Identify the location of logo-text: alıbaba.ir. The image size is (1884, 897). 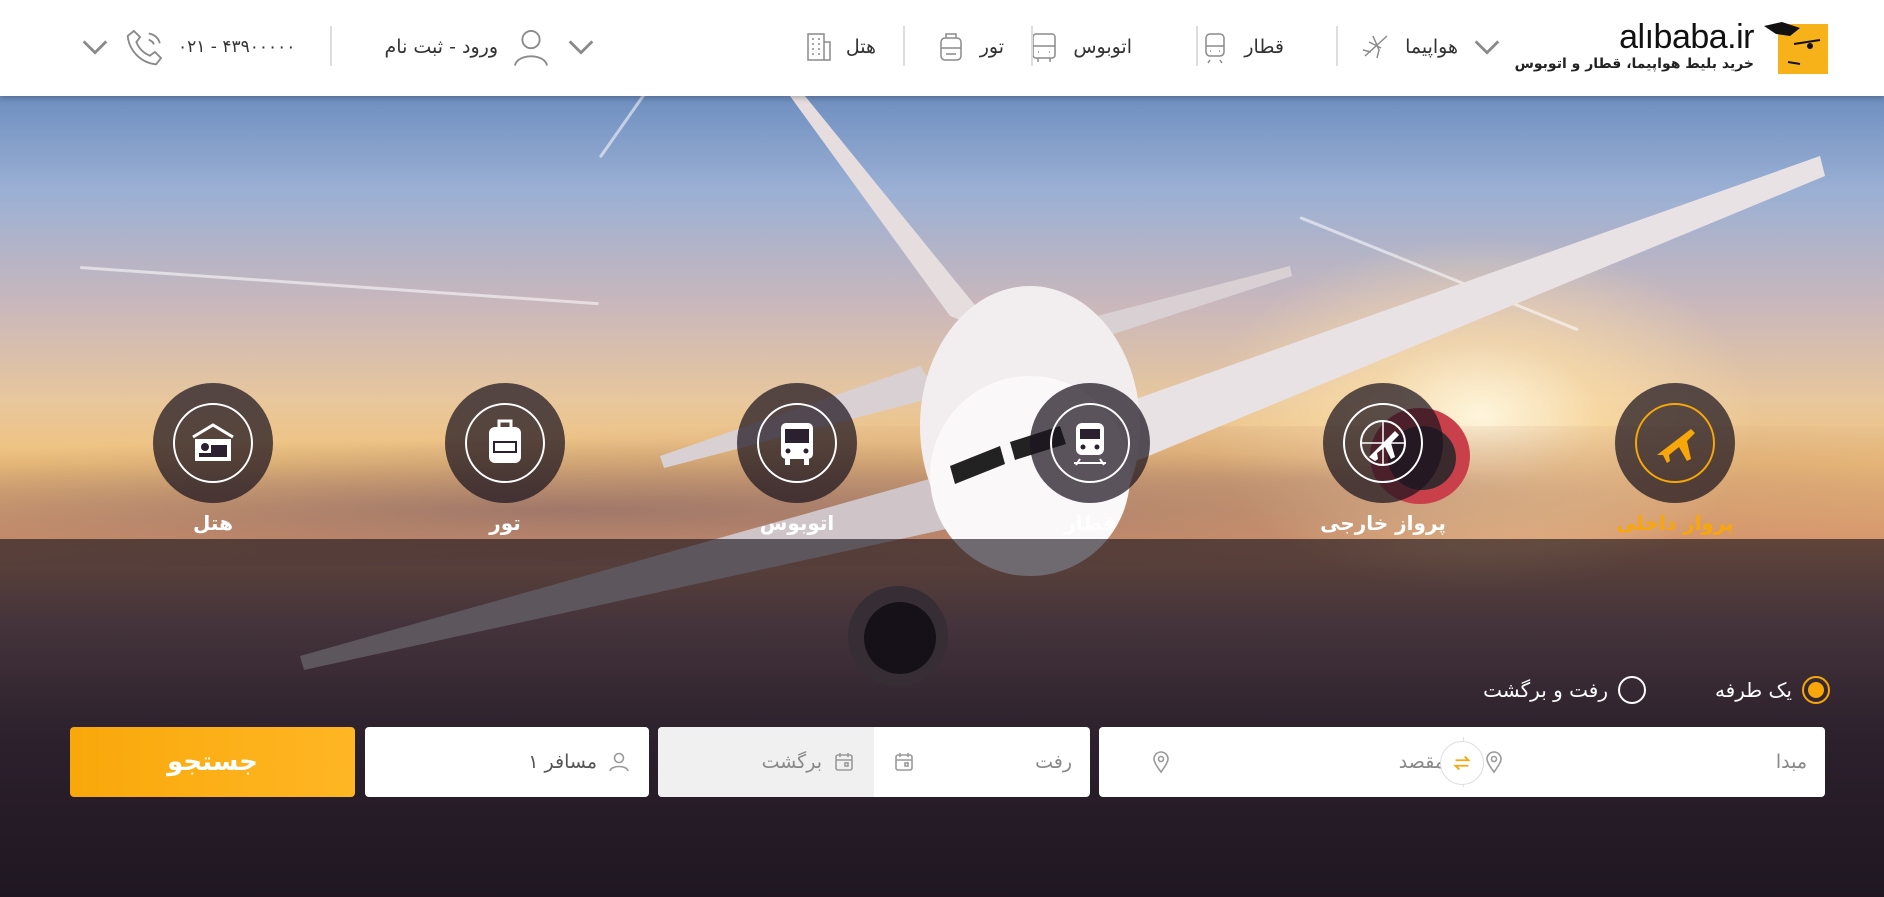
(1686, 37).